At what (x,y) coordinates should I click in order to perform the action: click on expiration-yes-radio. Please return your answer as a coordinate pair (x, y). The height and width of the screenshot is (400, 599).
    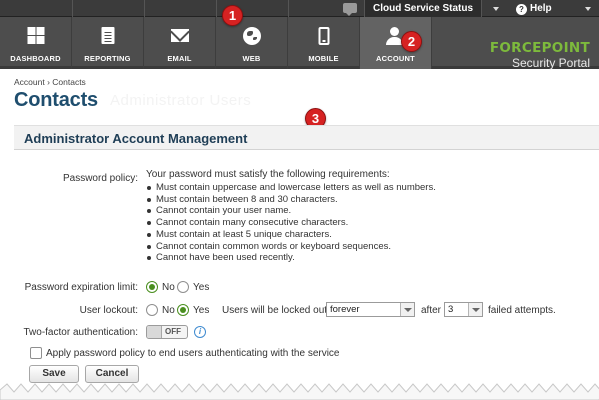
    Looking at the image, I should click on (183, 287).